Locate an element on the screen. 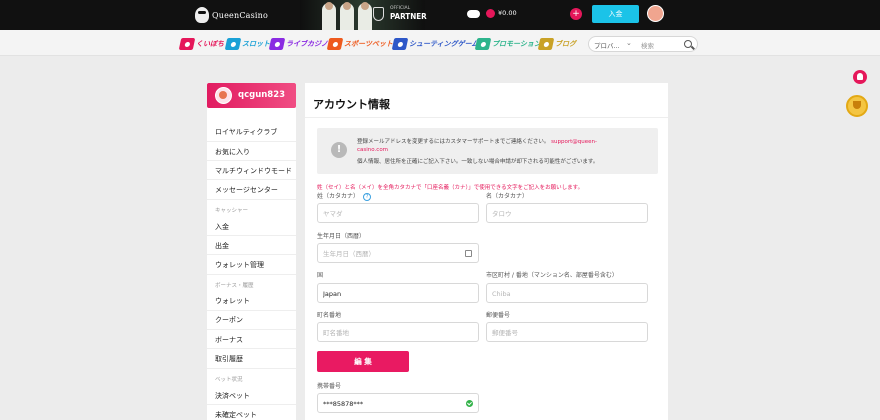 This screenshot has width=880, height=420. first-name-input is located at coordinates (567, 213).